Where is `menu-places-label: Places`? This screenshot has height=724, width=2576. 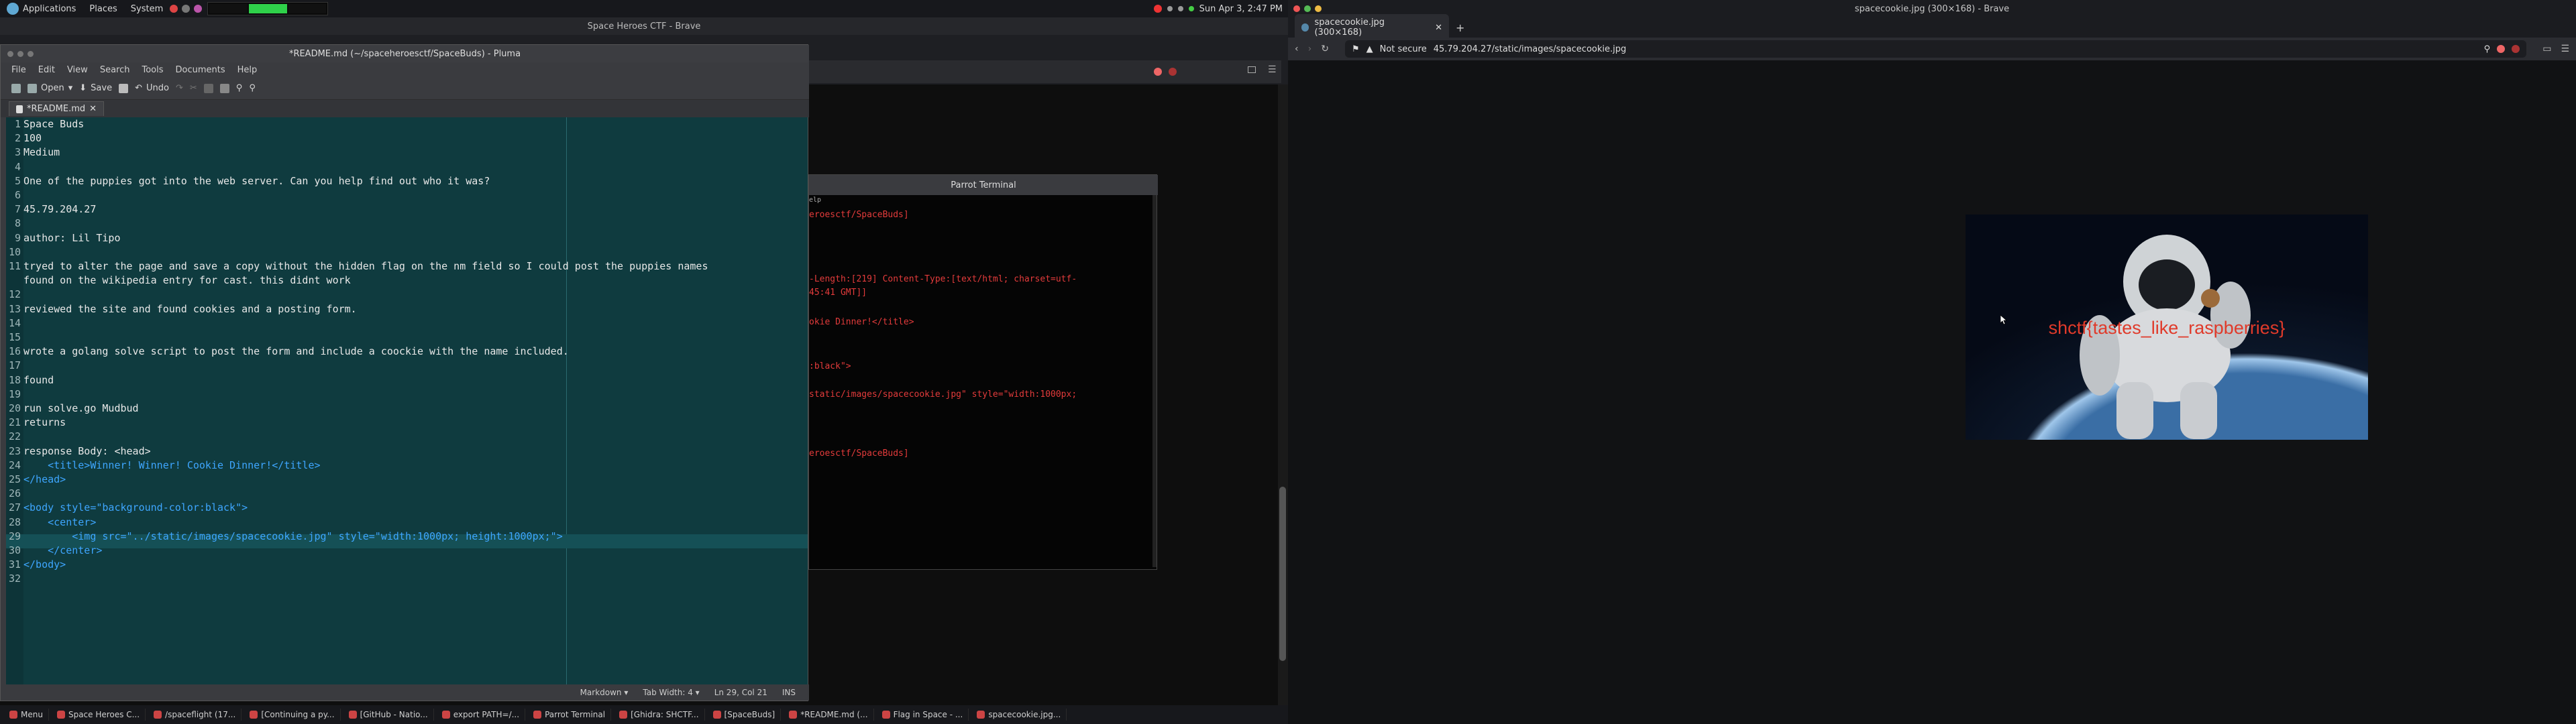
menu-places-label: Places is located at coordinates (103, 9).